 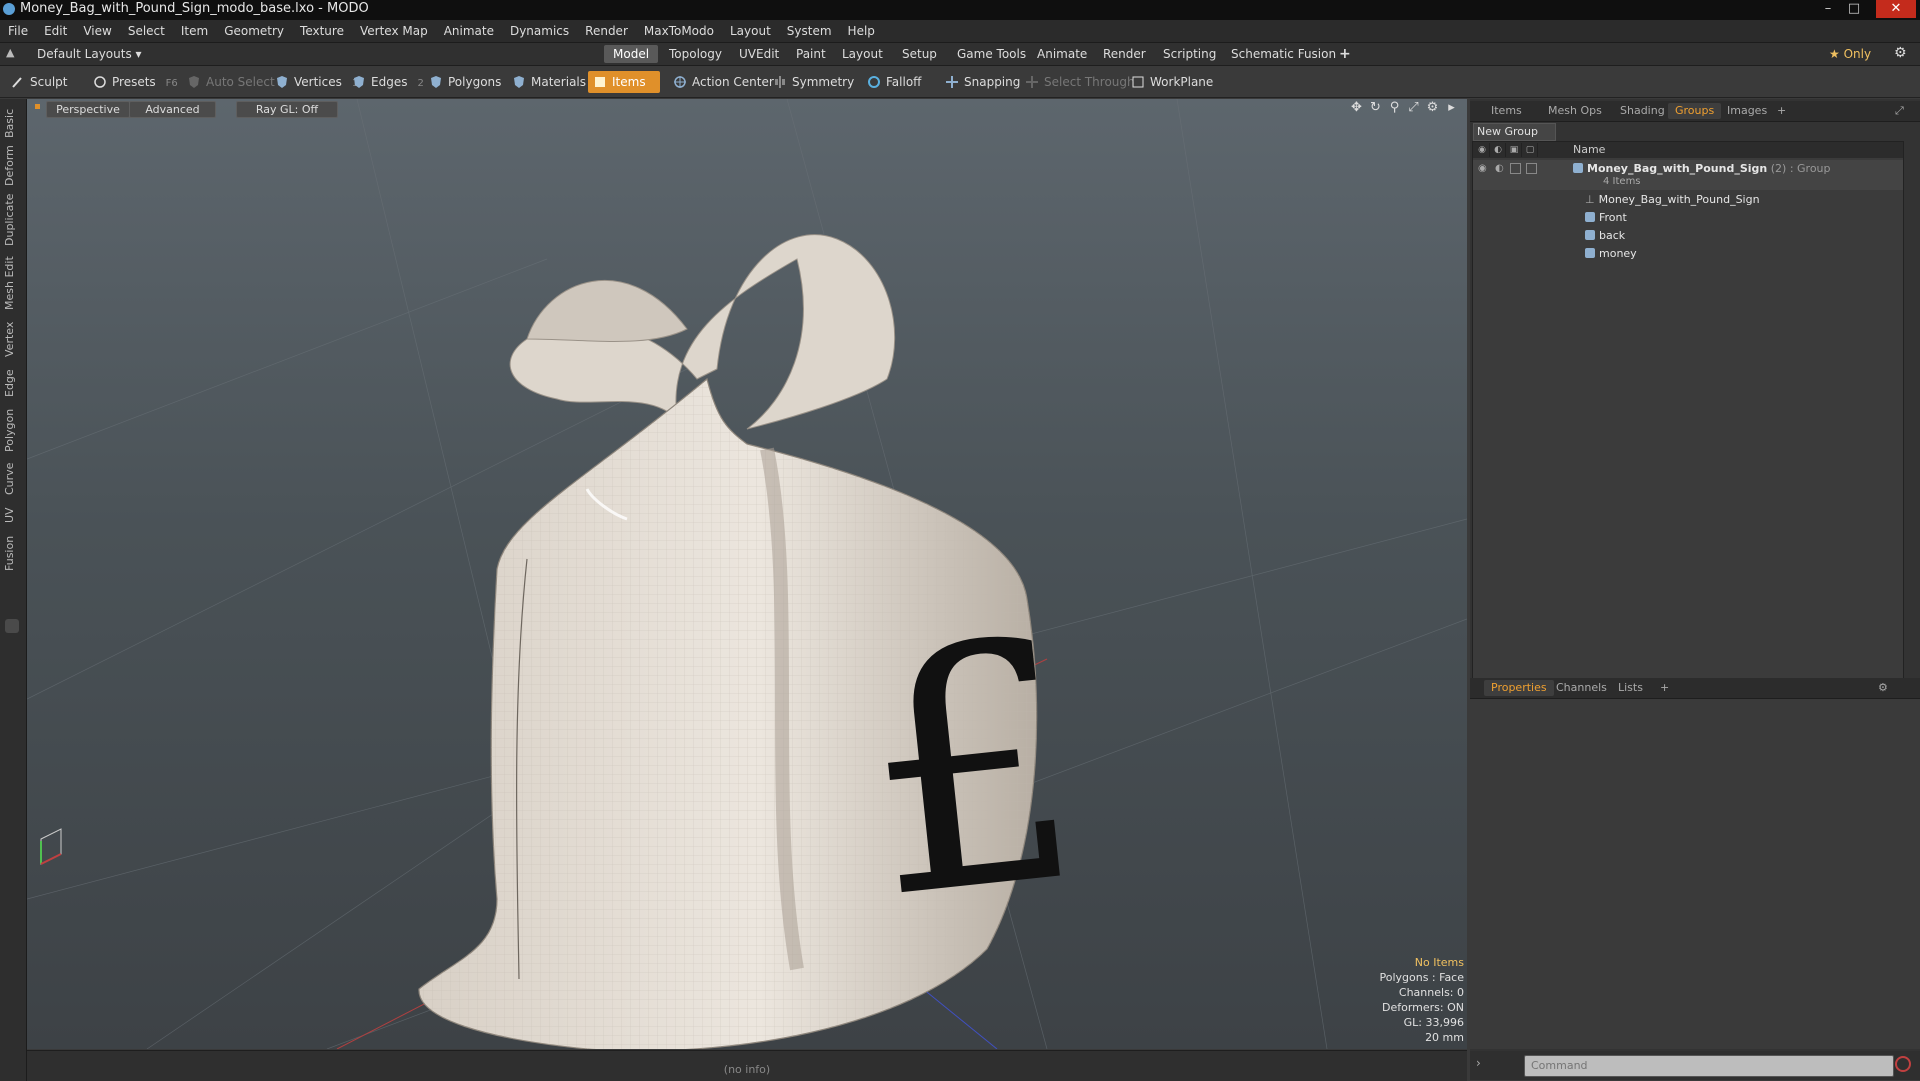 What do you see at coordinates (1499, 168) in the screenshot?
I see `render-toggle-icon: ◐` at bounding box center [1499, 168].